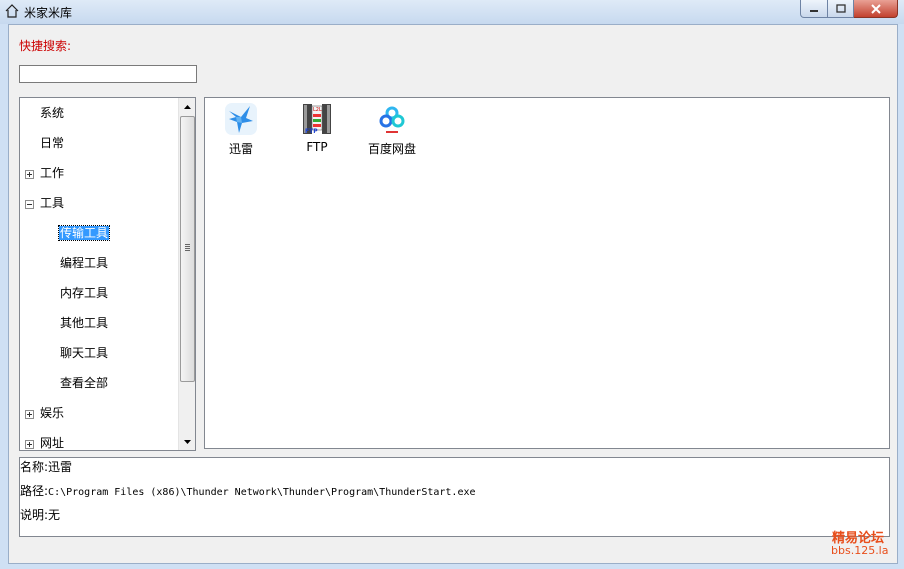 The height and width of the screenshot is (569, 904). I want to click on info-name-label: 名称:, so click(34, 467).